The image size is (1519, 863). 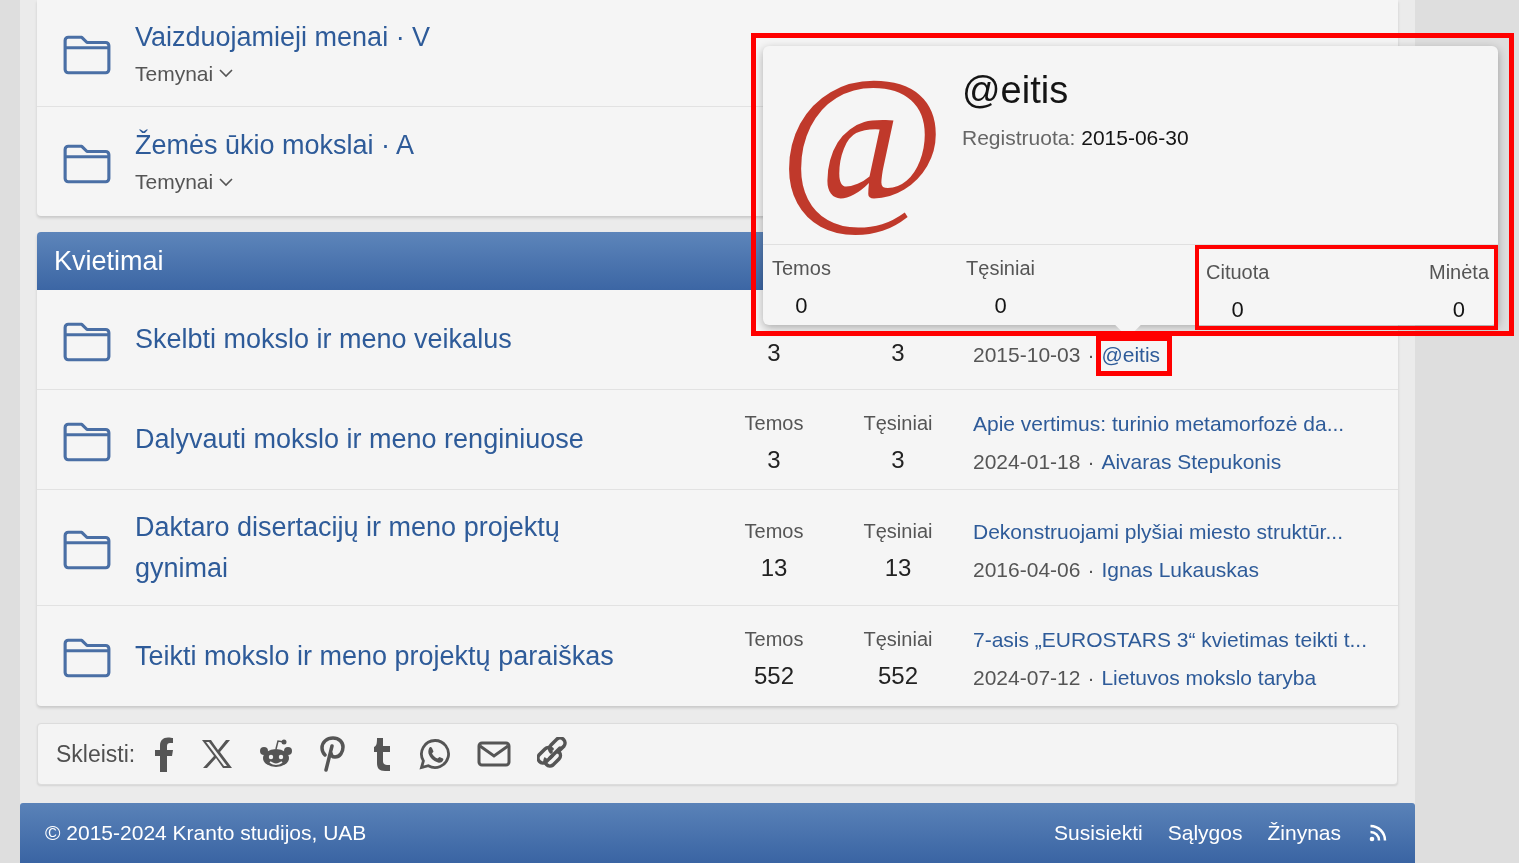 What do you see at coordinates (1027, 355) in the screenshot?
I see `post-date: 2015-10-03` at bounding box center [1027, 355].